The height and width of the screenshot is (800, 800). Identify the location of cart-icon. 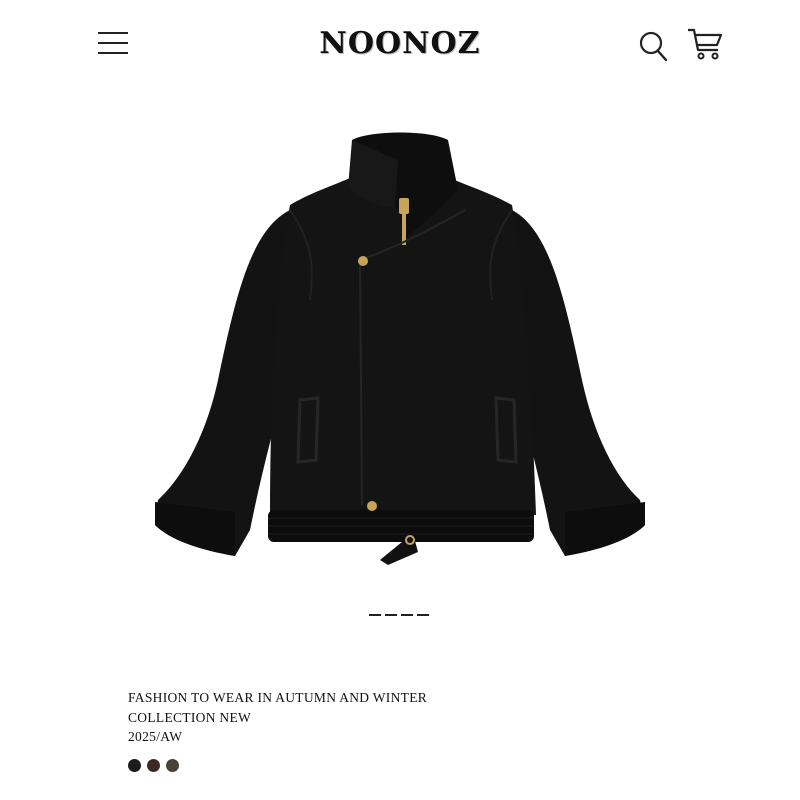
(705, 44).